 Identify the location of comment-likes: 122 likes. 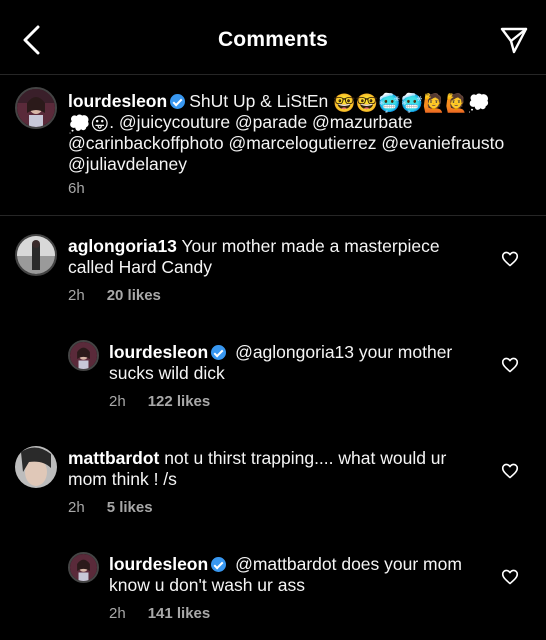
(179, 401).